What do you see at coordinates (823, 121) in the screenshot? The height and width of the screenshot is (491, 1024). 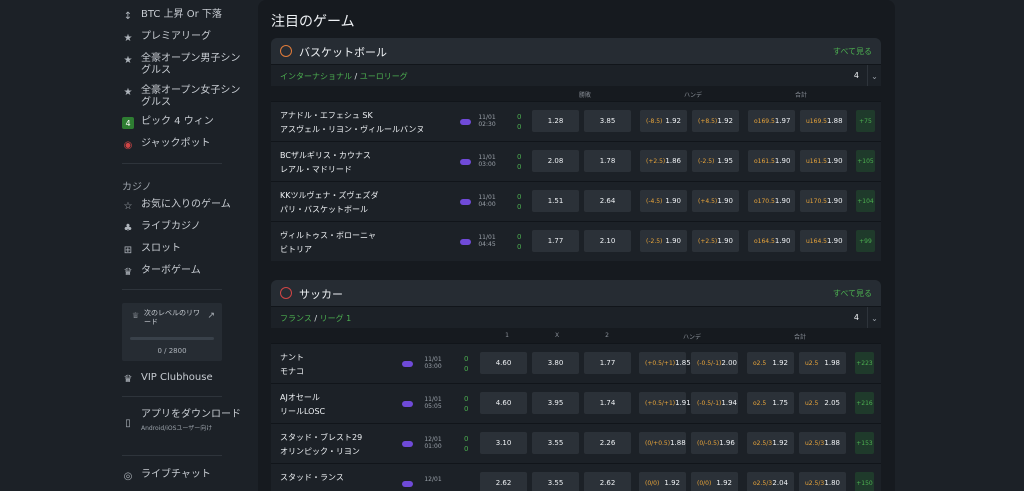 I see `odds-button: u169.5 1.88` at bounding box center [823, 121].